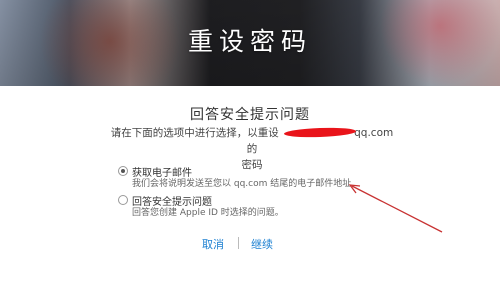 The image size is (500, 290). What do you see at coordinates (252, 165) in the screenshot?
I see `instructions-line2: 密码` at bounding box center [252, 165].